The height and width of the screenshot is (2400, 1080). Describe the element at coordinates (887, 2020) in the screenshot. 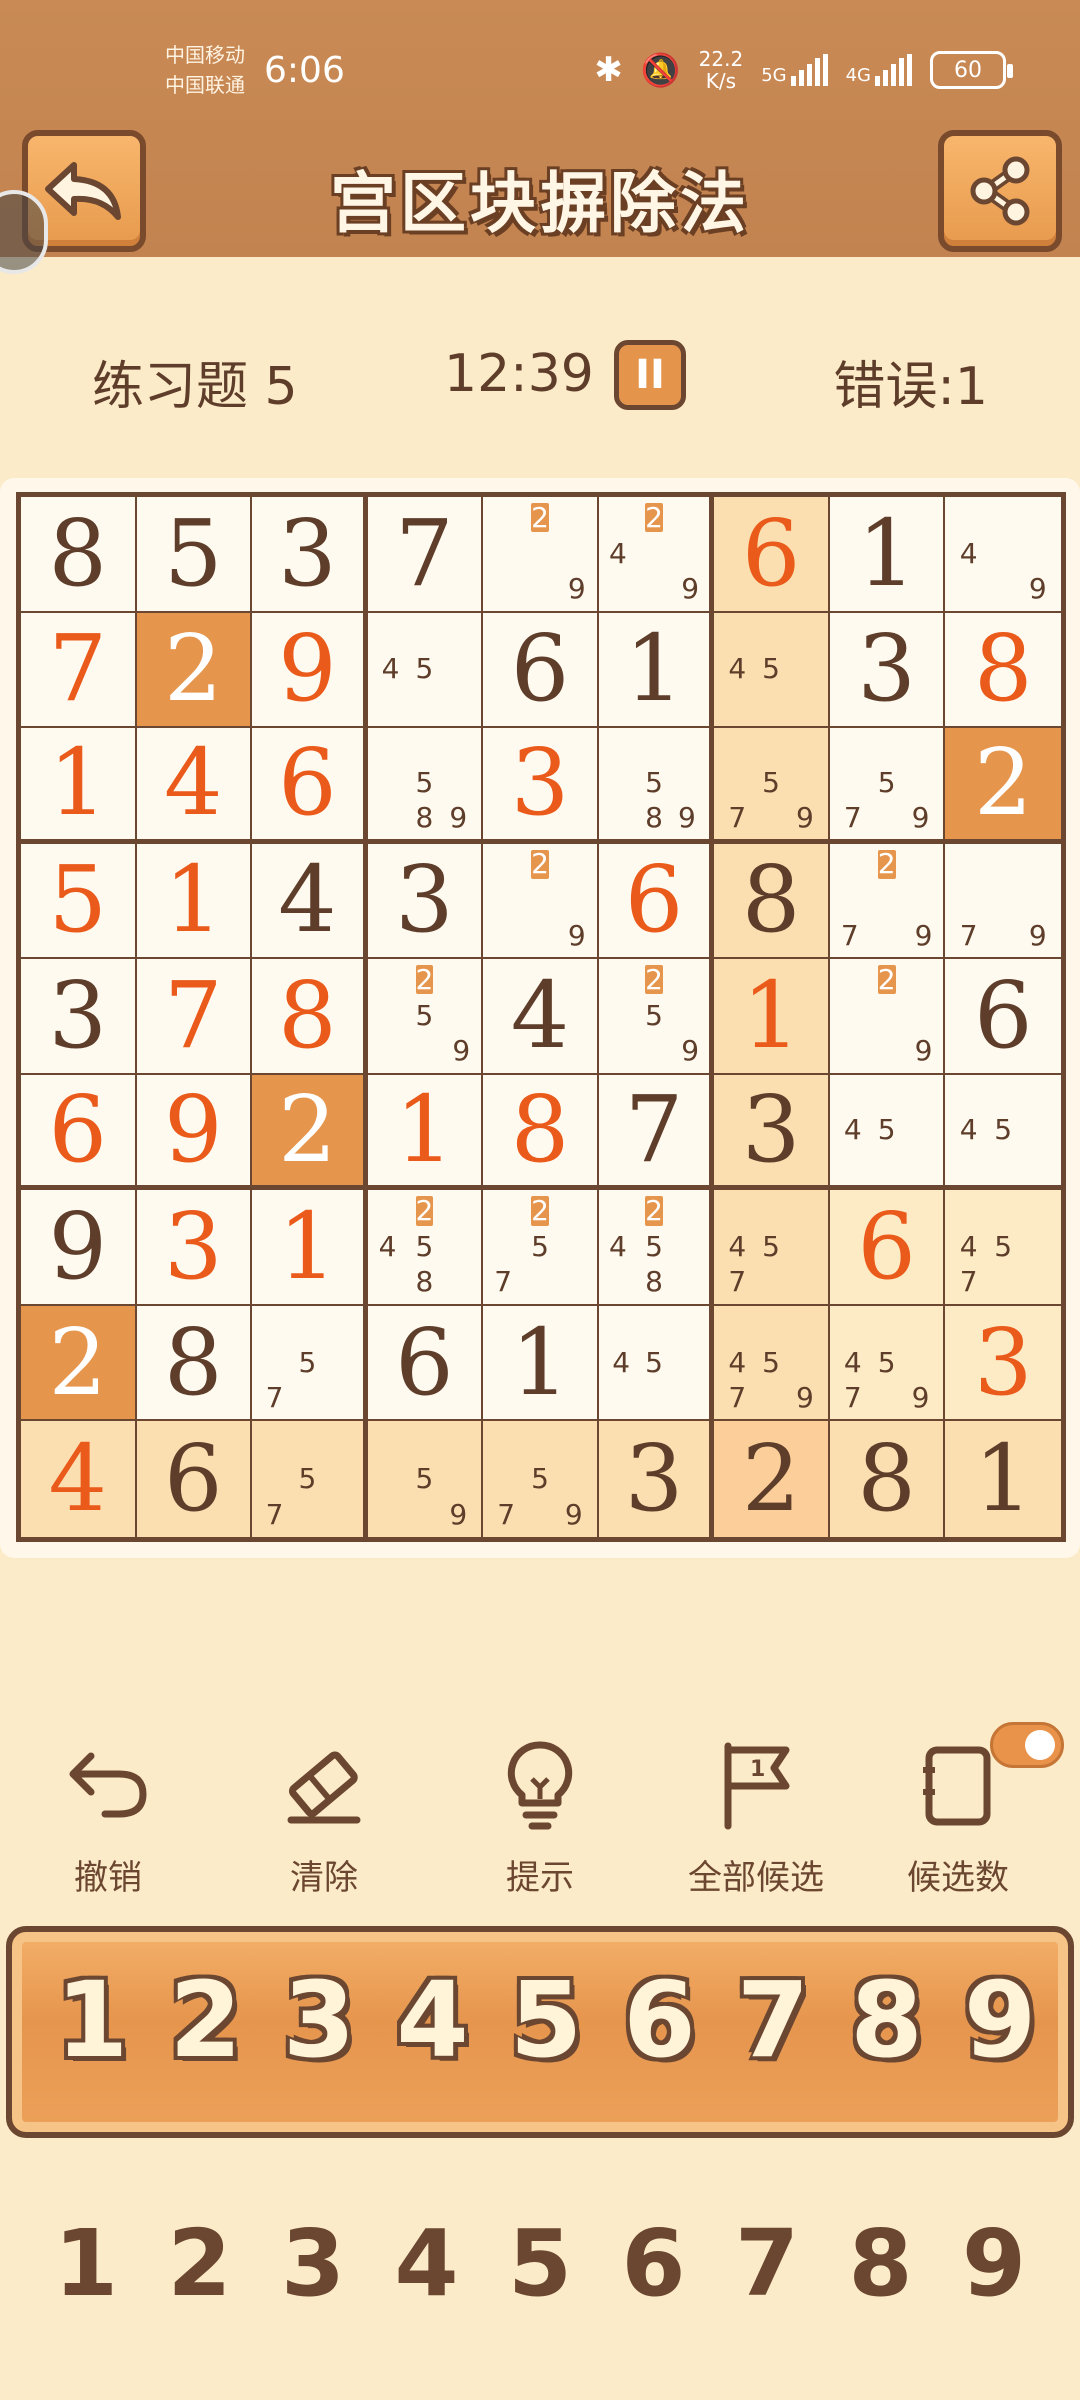

I see `number-button-8: 8` at that location.